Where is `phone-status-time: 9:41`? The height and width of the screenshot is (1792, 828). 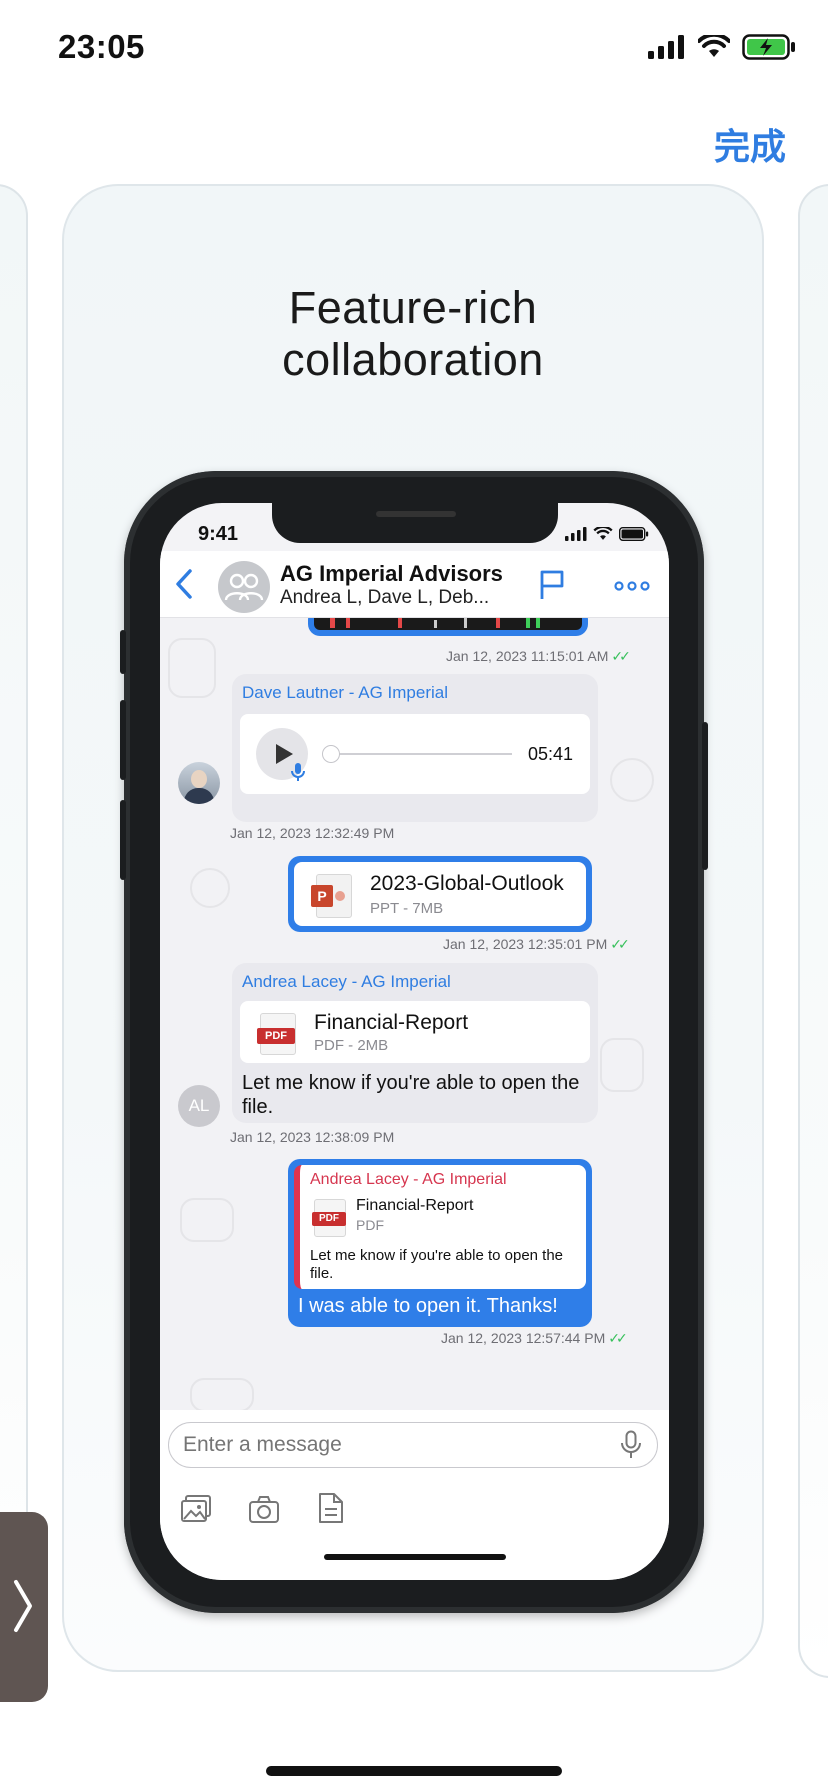
phone-status-time: 9:41 is located at coordinates (218, 534).